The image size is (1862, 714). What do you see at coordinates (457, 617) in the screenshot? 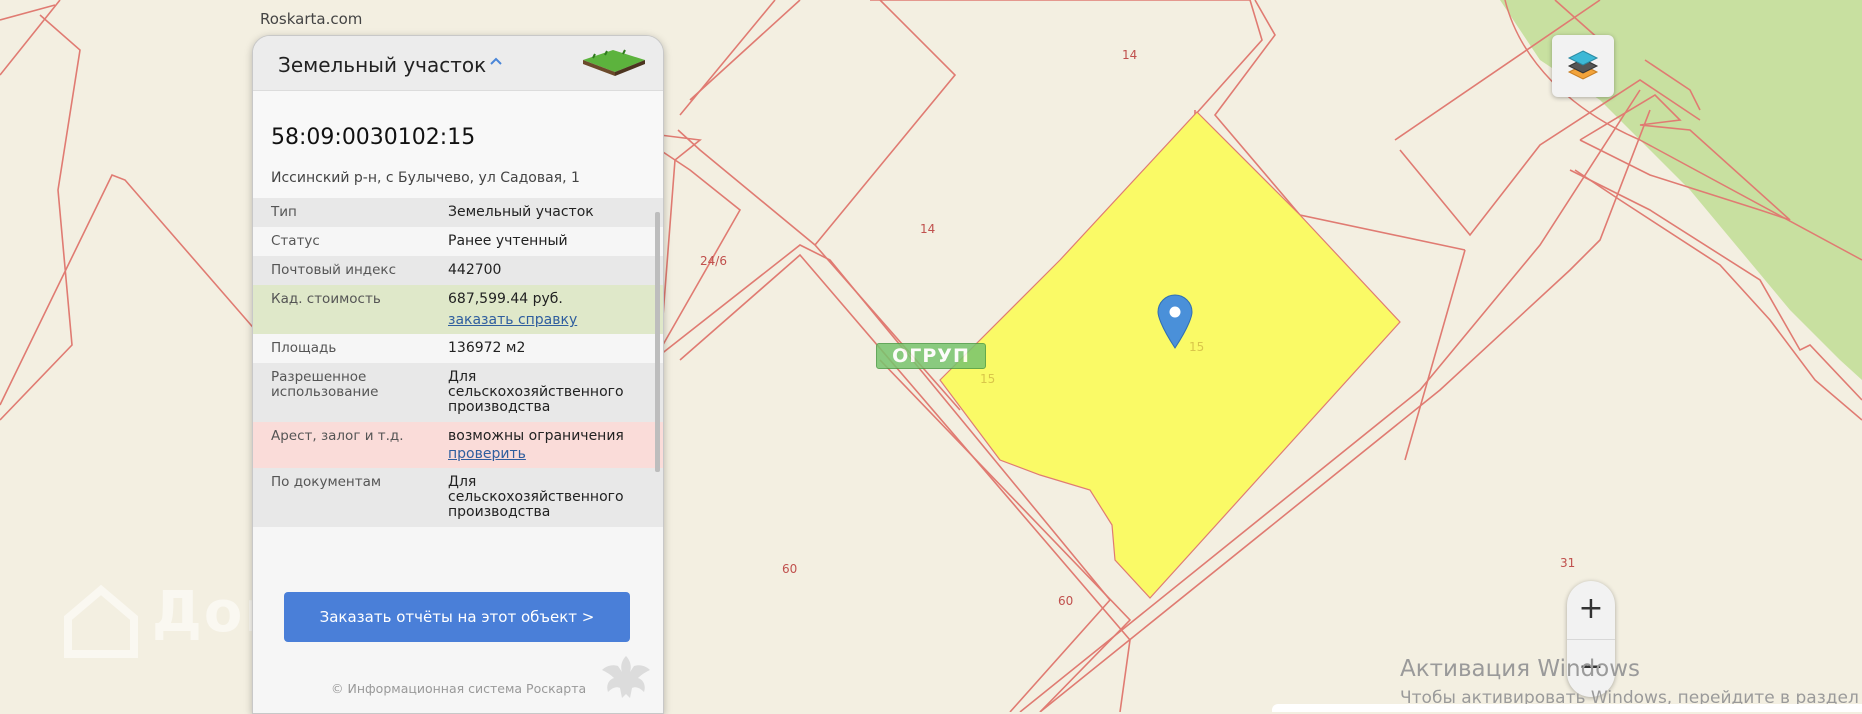
I see `order-reports-button: Заказать отчёты на этот объект >` at bounding box center [457, 617].